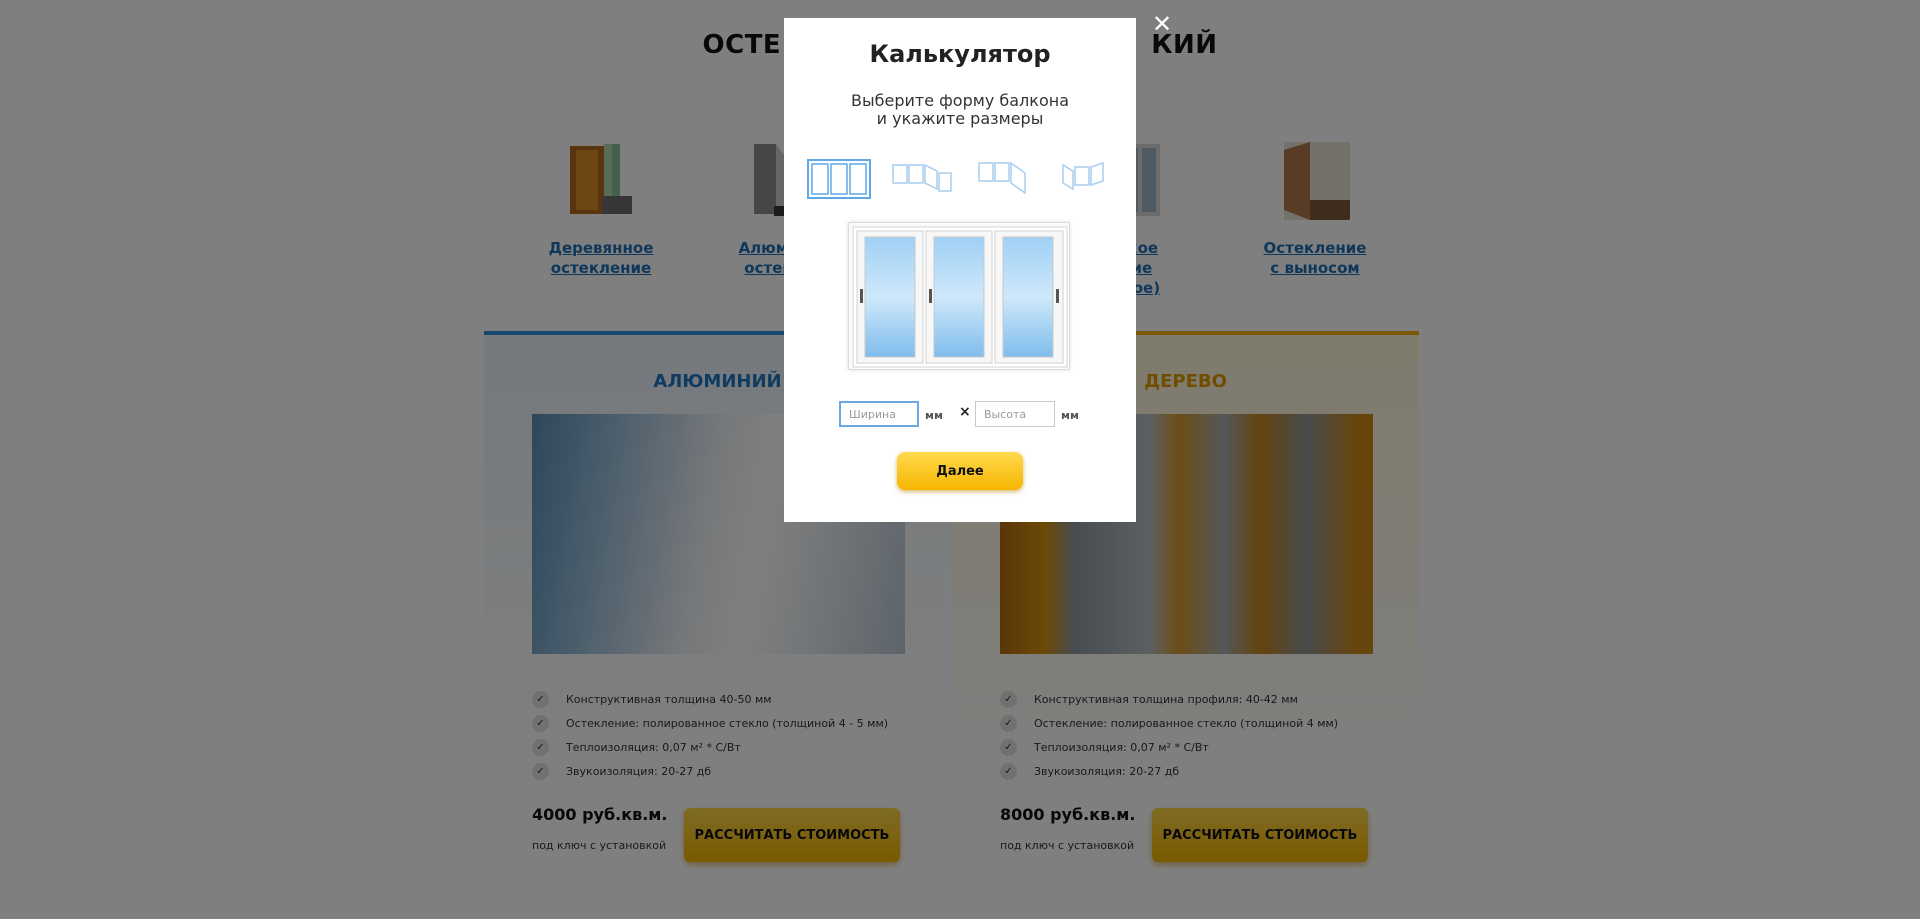 This screenshot has height=919, width=1920. I want to click on times-sign: ×, so click(965, 412).